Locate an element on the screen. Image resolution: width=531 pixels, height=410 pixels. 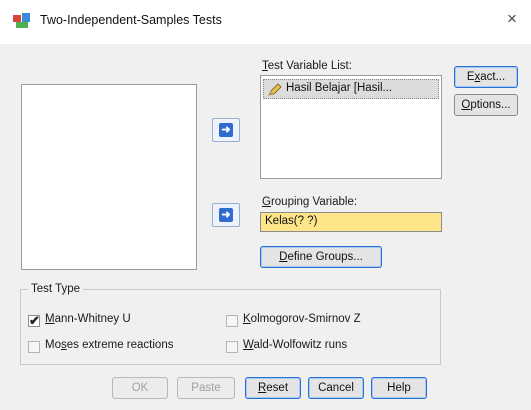
grouping-variable-field: Kelas(? ?) is located at coordinates (351, 222).